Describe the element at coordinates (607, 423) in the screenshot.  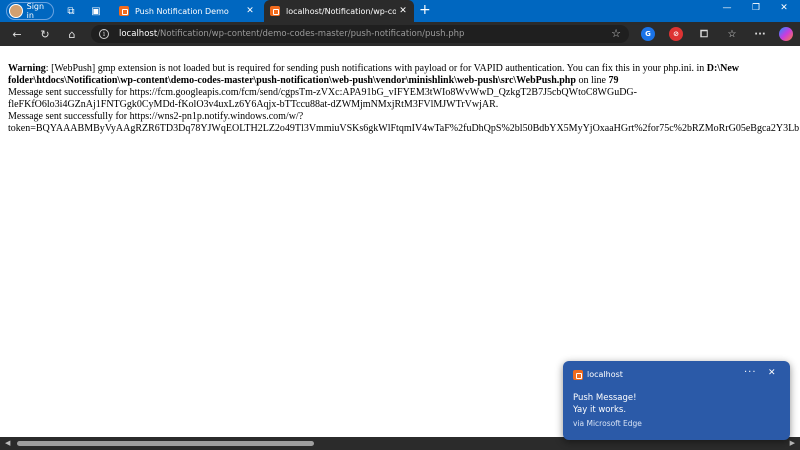
I see `notification-source: via Microsoft Edge` at that location.